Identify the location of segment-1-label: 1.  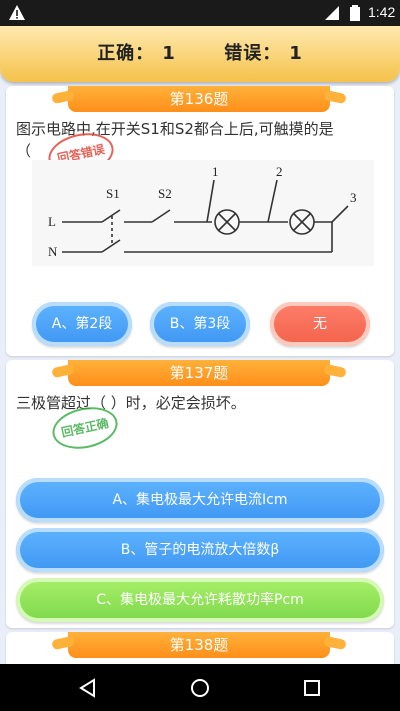
(215, 171).